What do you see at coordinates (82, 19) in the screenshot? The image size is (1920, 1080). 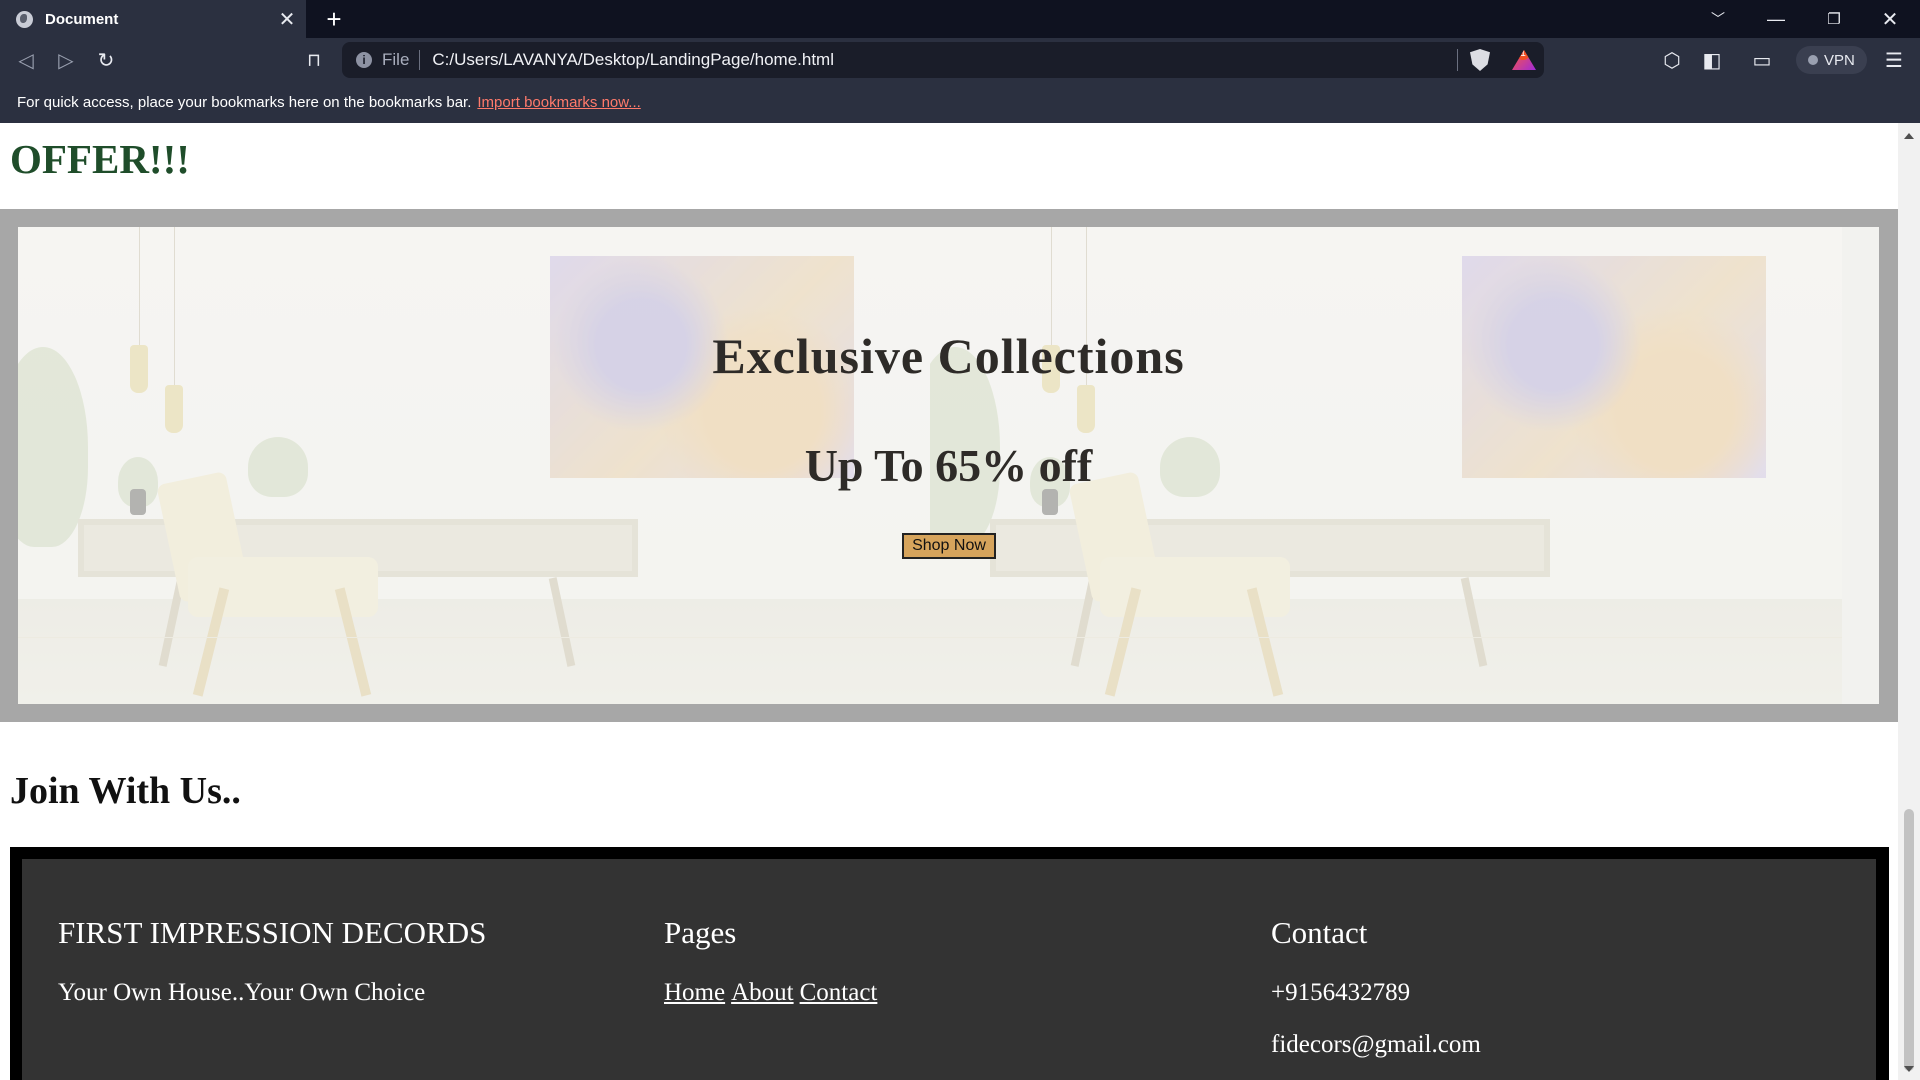 I see `tab-title: Document` at bounding box center [82, 19].